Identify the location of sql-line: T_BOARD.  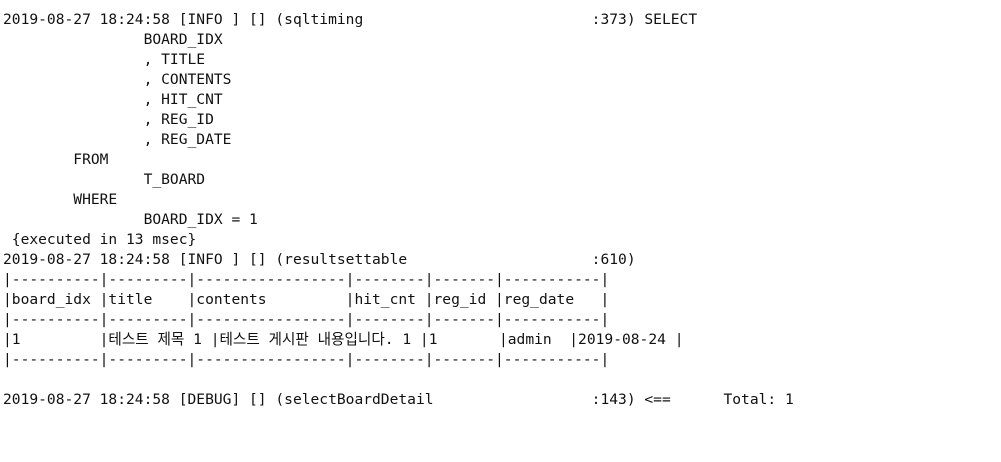
(104, 179).